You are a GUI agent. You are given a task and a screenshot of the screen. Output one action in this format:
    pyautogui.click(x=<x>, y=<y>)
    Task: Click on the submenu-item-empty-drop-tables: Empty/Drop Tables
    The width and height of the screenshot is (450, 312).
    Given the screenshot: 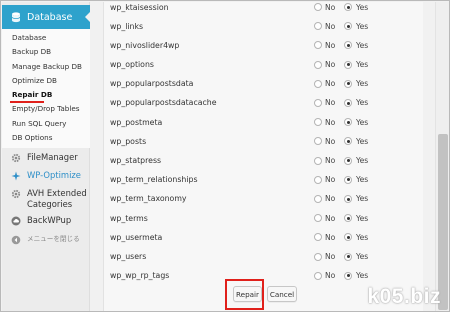 What is the action you would take?
    pyautogui.click(x=46, y=109)
    